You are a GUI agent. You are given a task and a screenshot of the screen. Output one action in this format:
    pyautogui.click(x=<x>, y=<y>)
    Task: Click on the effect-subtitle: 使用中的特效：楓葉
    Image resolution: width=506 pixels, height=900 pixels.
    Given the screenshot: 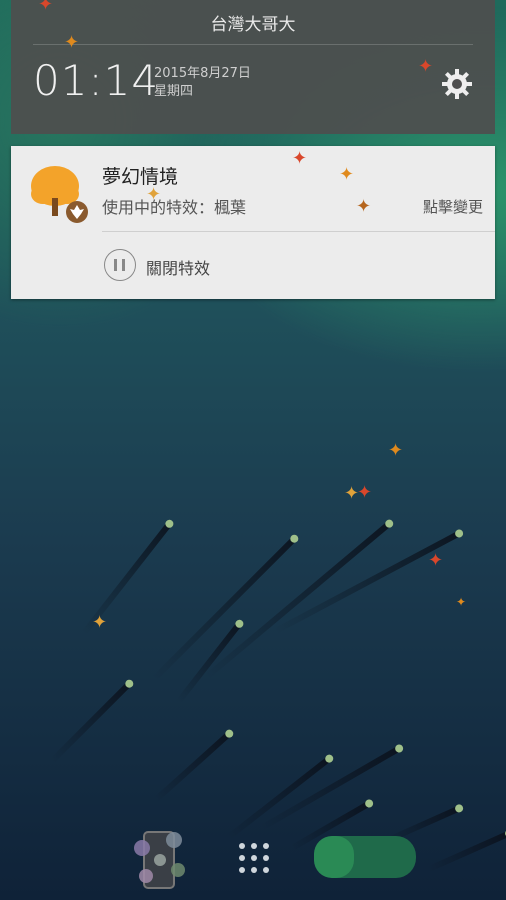 What is the action you would take?
    pyautogui.click(x=174, y=207)
    